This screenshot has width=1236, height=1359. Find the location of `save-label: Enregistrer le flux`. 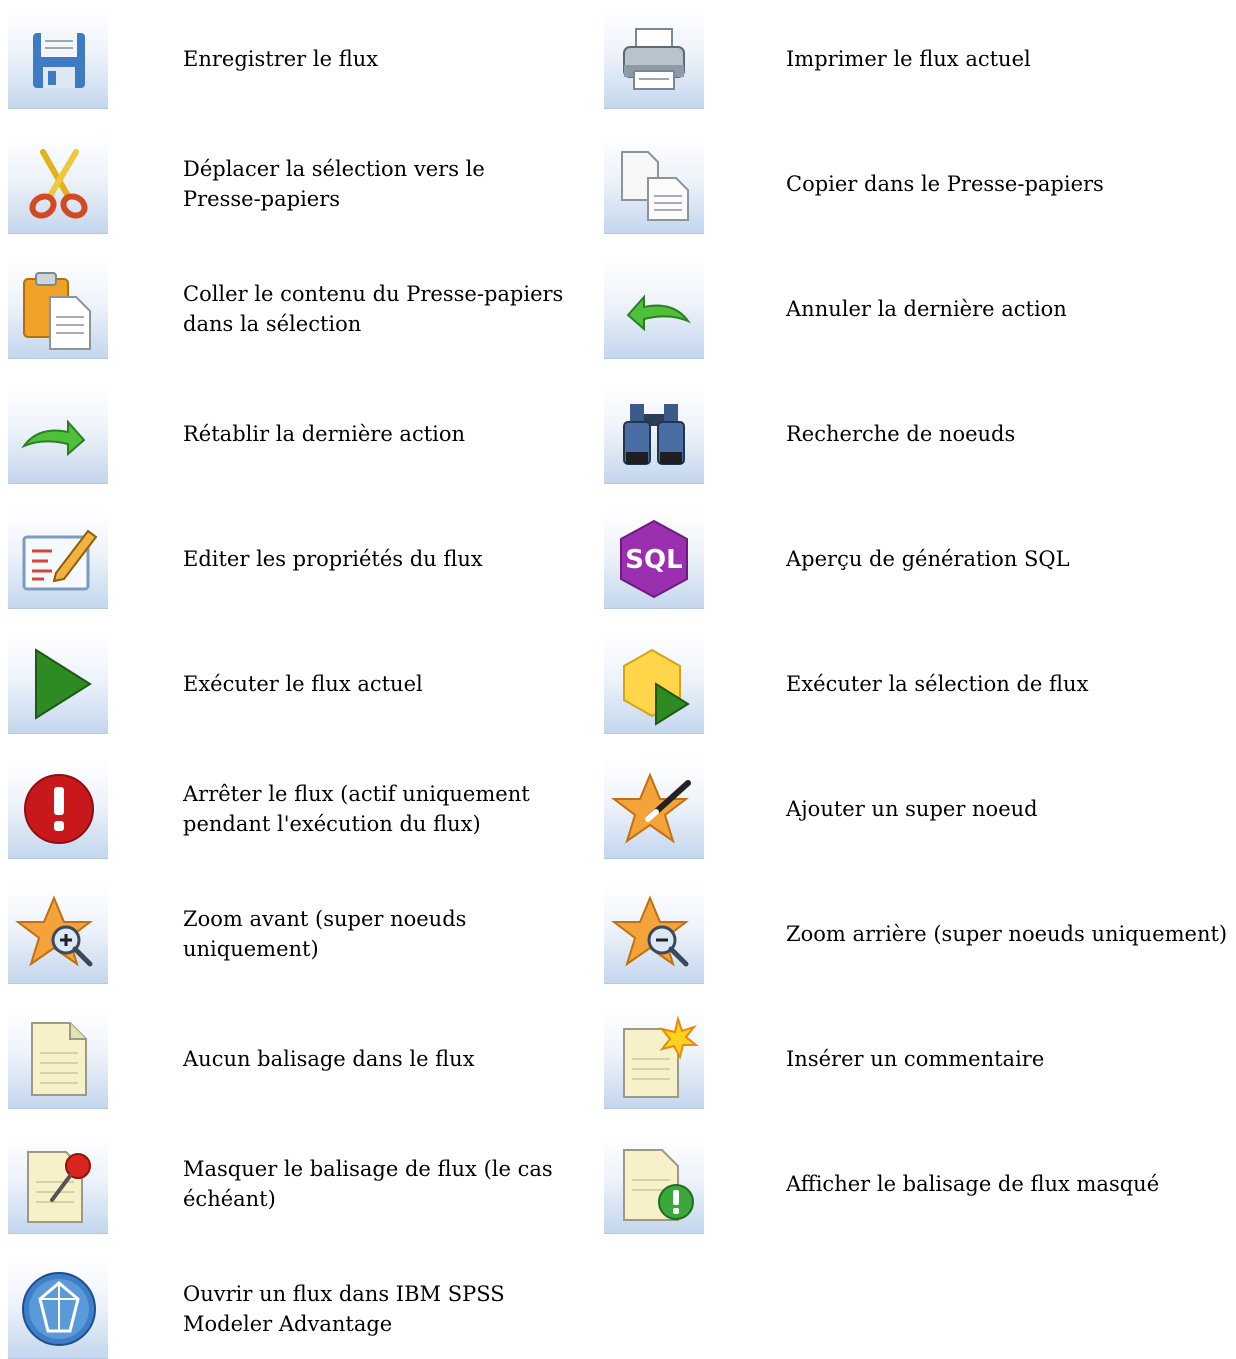

save-label: Enregistrer le flux is located at coordinates (281, 59).